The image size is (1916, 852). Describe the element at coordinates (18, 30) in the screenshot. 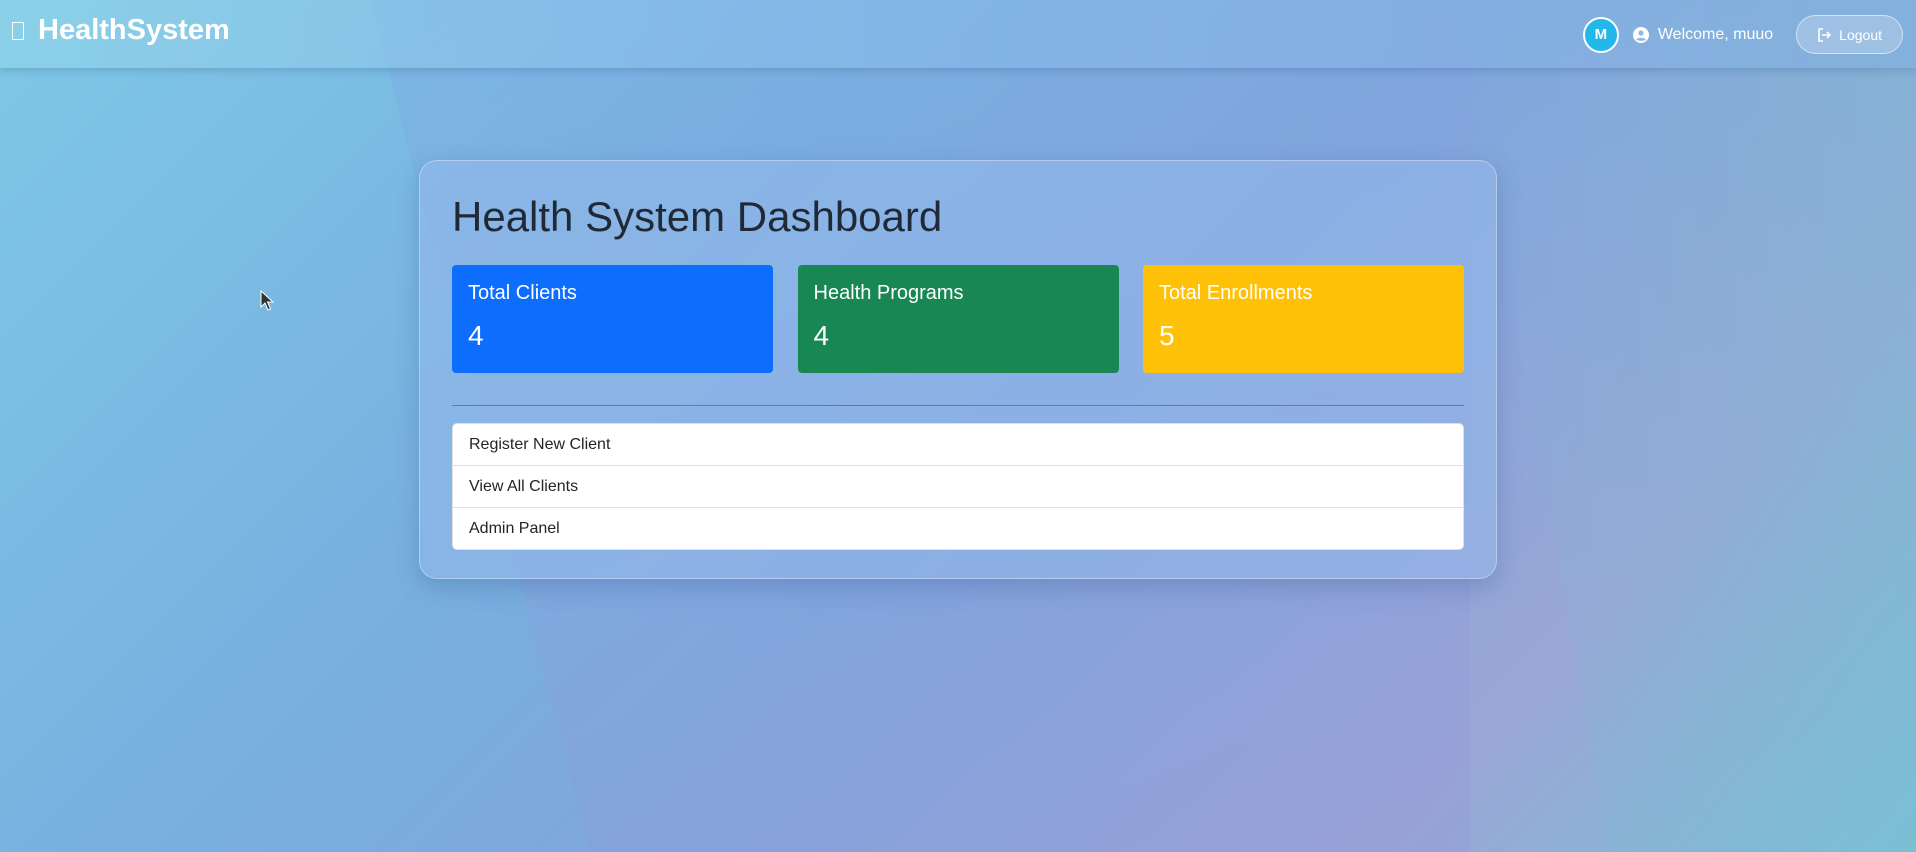

I see `heart-pulse-icon` at that location.